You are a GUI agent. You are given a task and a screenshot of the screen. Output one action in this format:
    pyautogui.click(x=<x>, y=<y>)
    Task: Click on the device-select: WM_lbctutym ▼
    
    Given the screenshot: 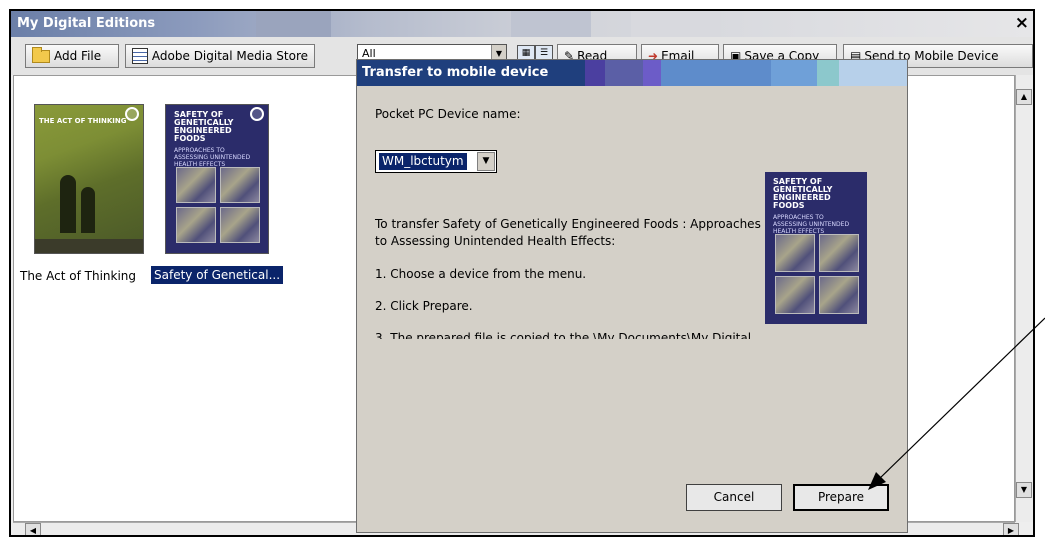 What is the action you would take?
    pyautogui.click(x=436, y=161)
    